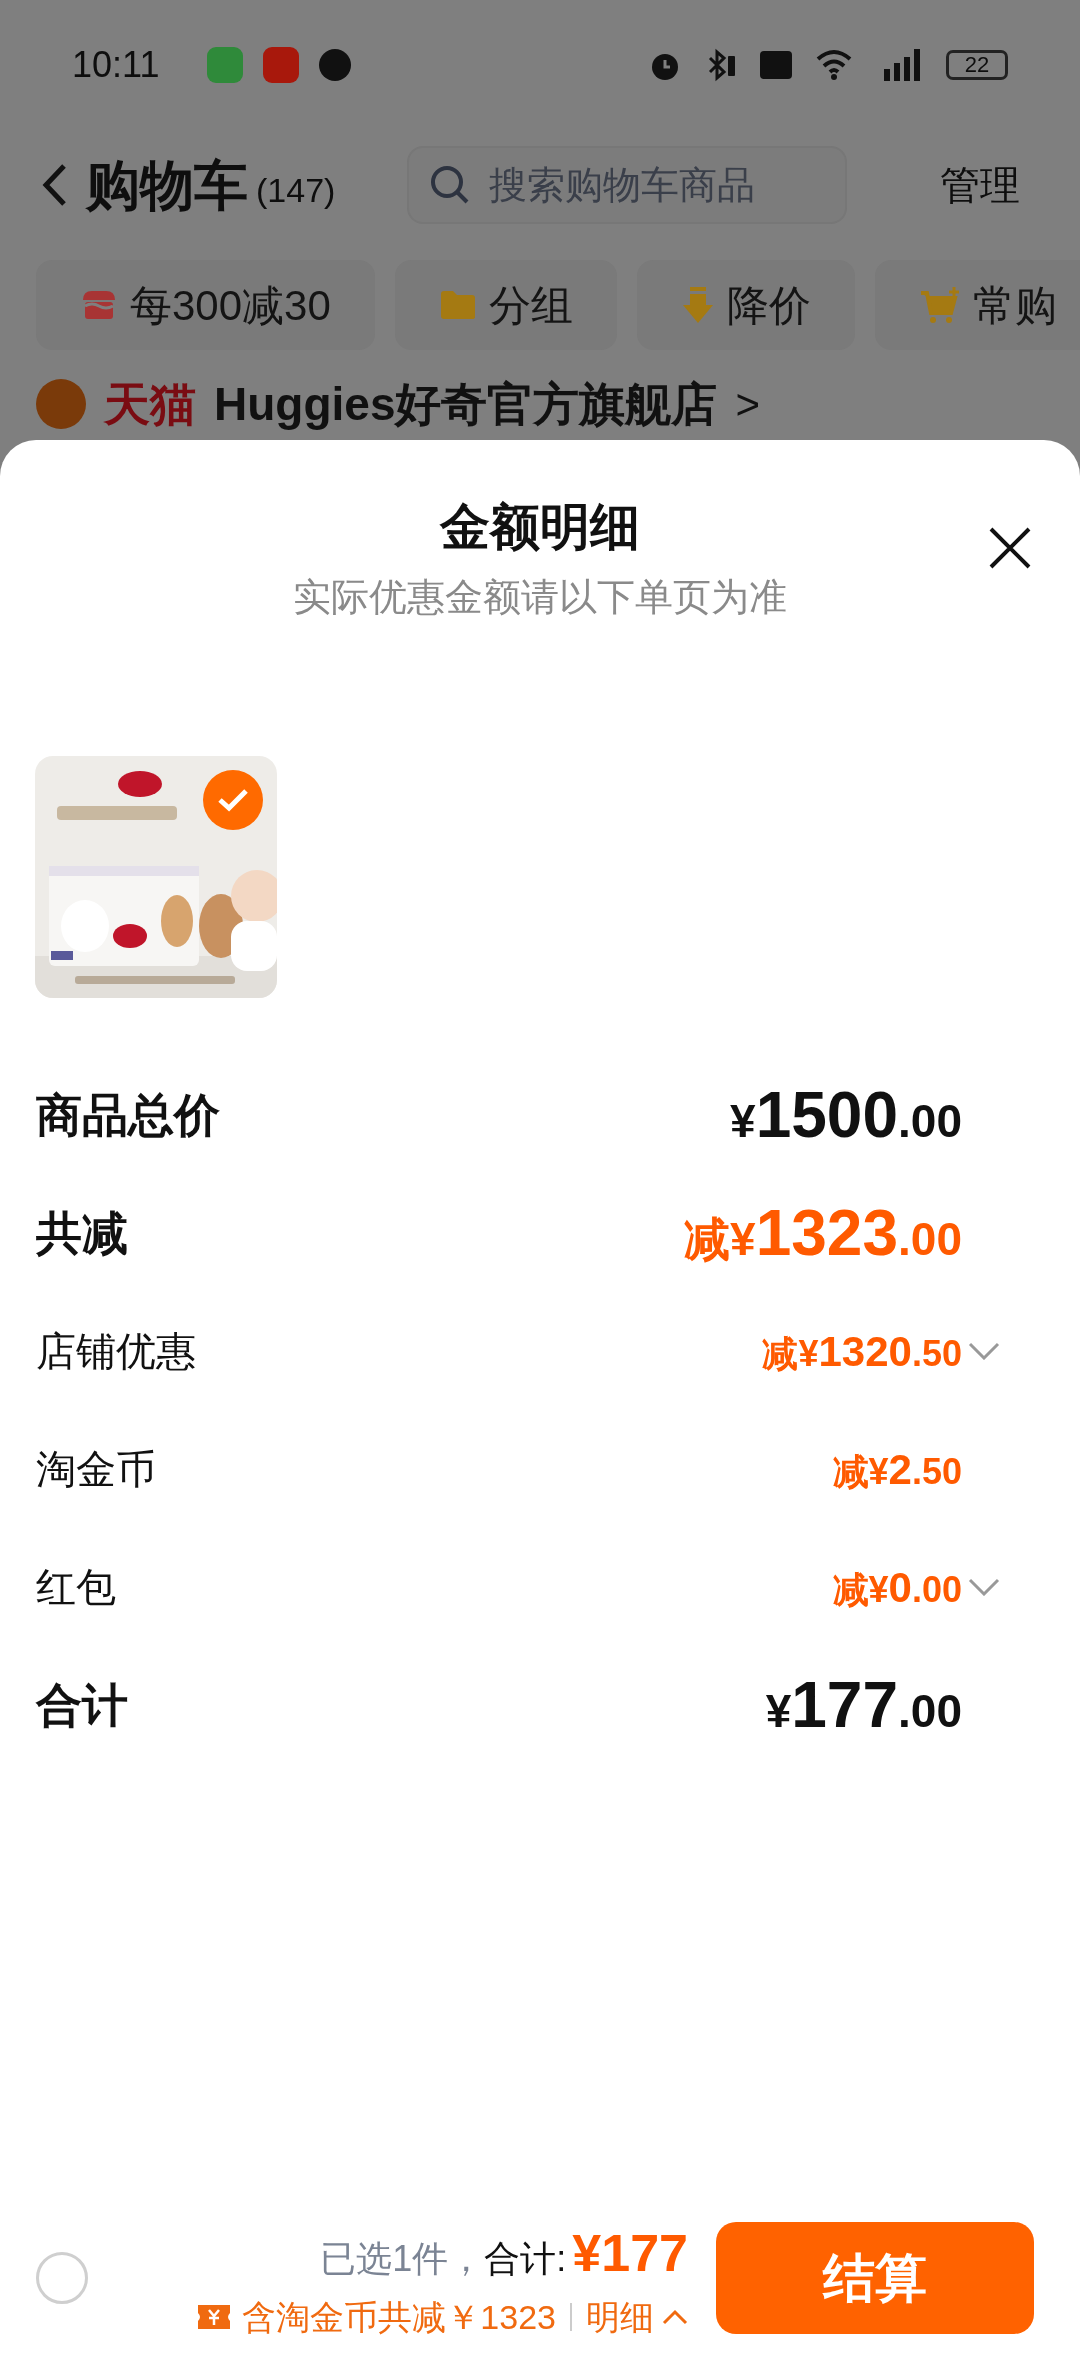 The width and height of the screenshot is (1080, 2376). What do you see at coordinates (875, 2278) in the screenshot?
I see `checkout-button: 结算` at bounding box center [875, 2278].